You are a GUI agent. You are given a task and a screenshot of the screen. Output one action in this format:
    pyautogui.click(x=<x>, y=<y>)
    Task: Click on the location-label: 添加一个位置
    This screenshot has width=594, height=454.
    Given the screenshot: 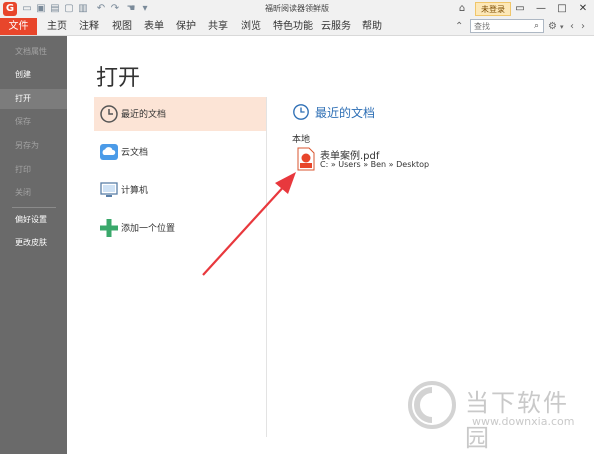 What is the action you would take?
    pyautogui.click(x=148, y=229)
    